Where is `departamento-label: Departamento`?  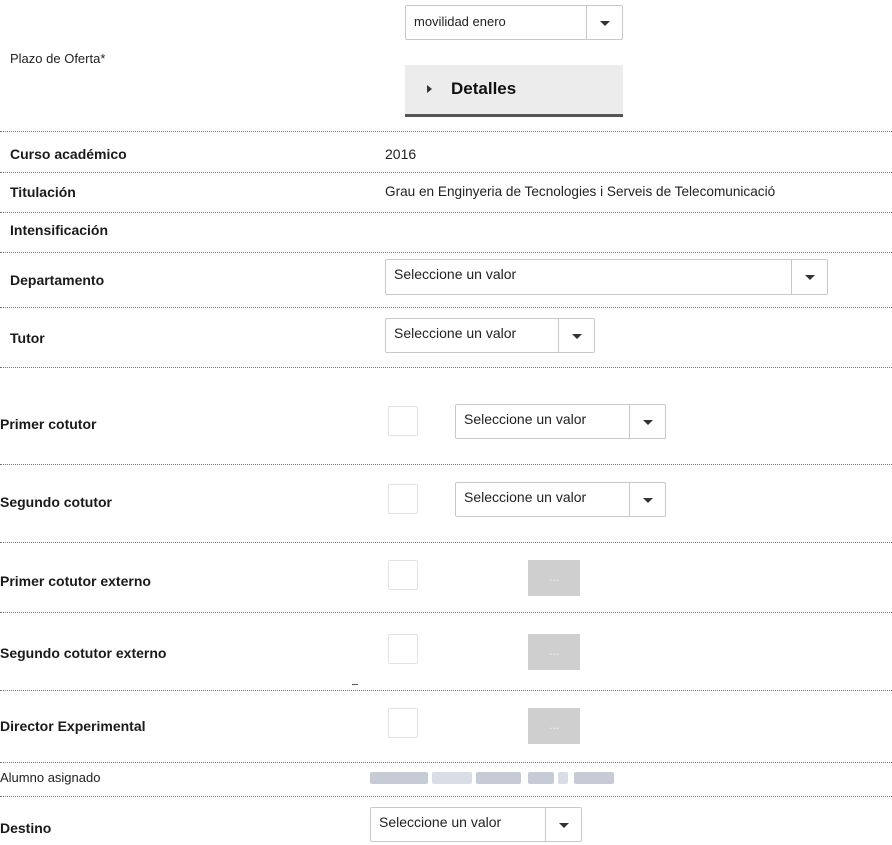
departamento-label: Departamento is located at coordinates (57, 280).